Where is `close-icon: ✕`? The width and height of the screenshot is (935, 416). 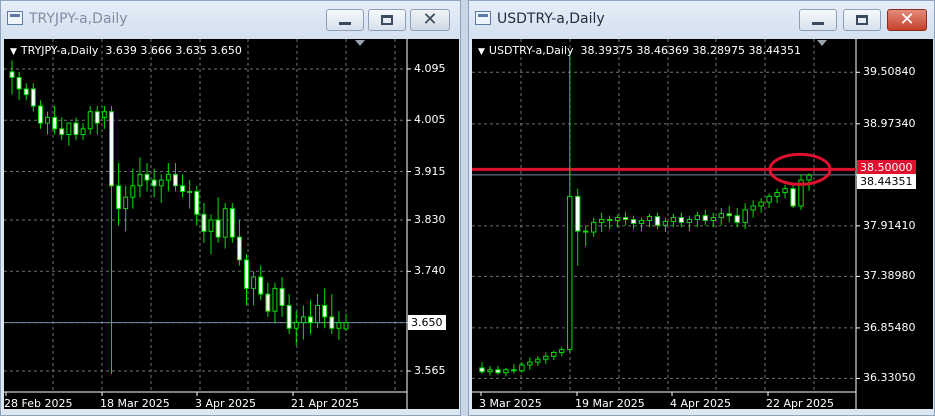
close-icon: ✕ is located at coordinates (430, 19).